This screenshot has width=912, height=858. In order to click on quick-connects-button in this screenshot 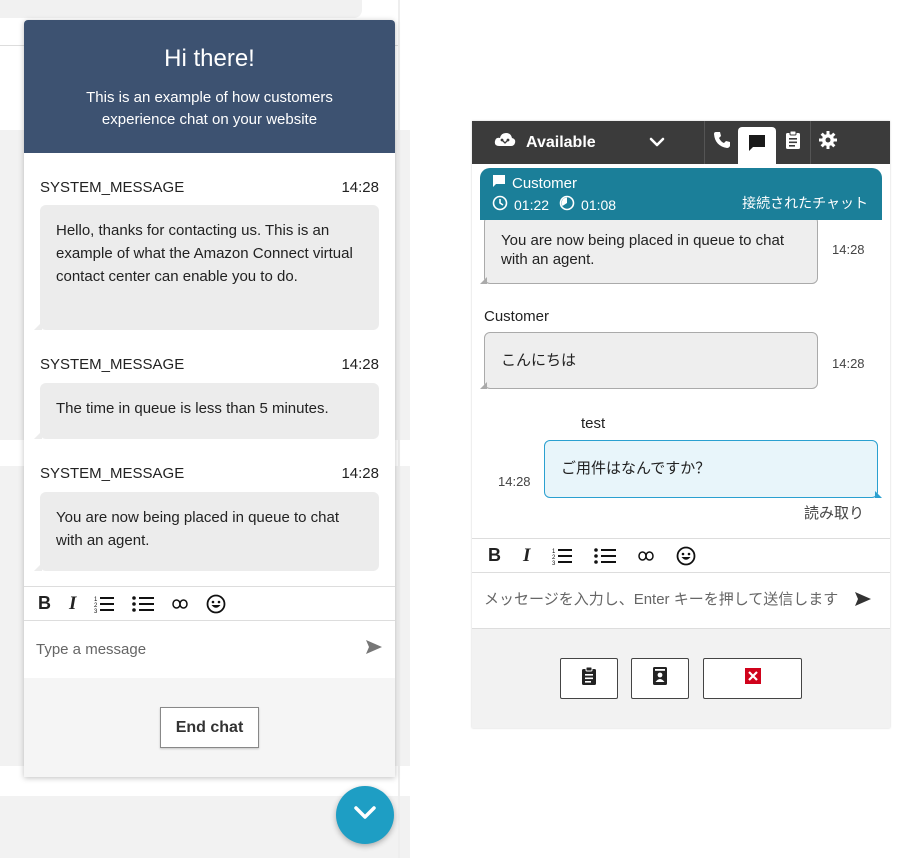, I will do `click(660, 678)`.